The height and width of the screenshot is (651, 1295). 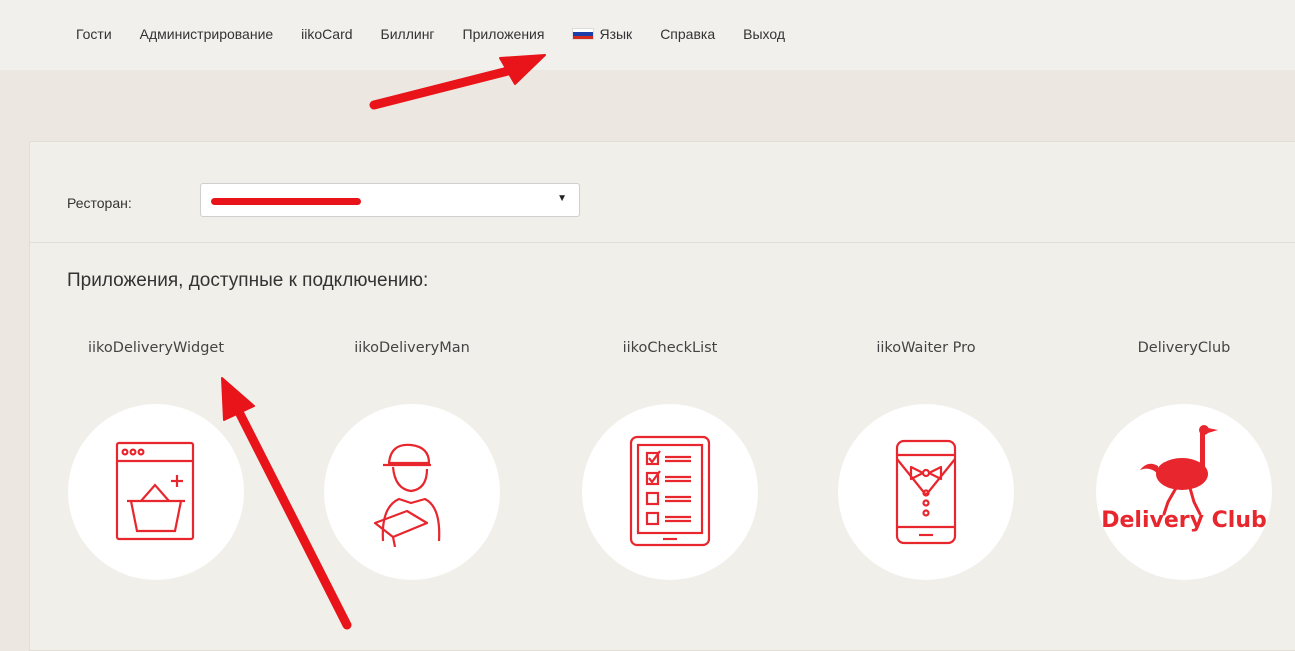 What do you see at coordinates (662, 242) in the screenshot?
I see `divider` at bounding box center [662, 242].